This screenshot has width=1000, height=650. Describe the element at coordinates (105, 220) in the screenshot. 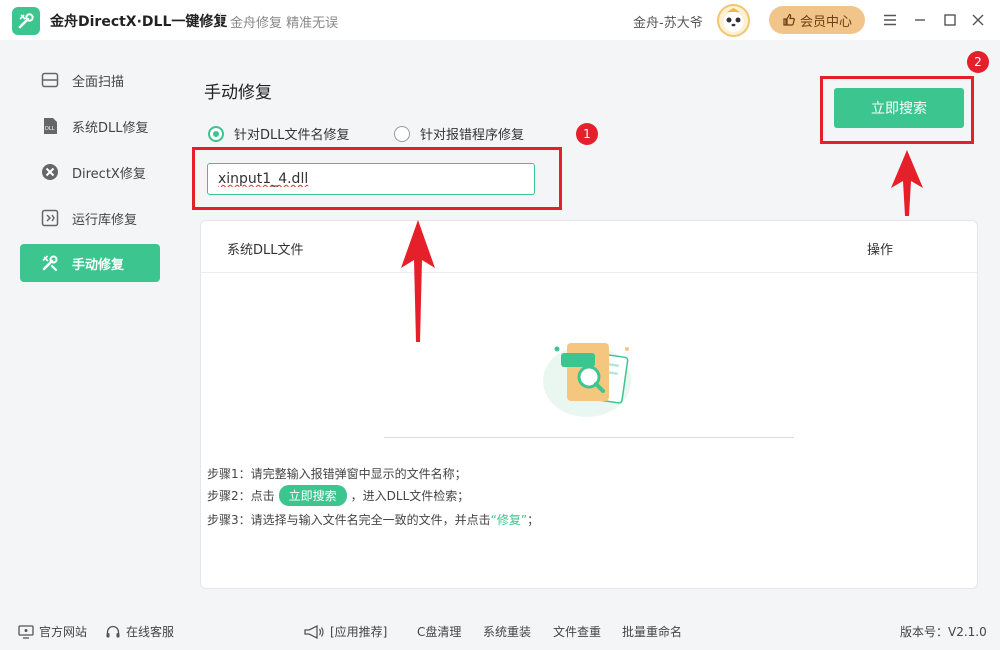

I see `sidebar-item-label: 运行库修复` at that location.